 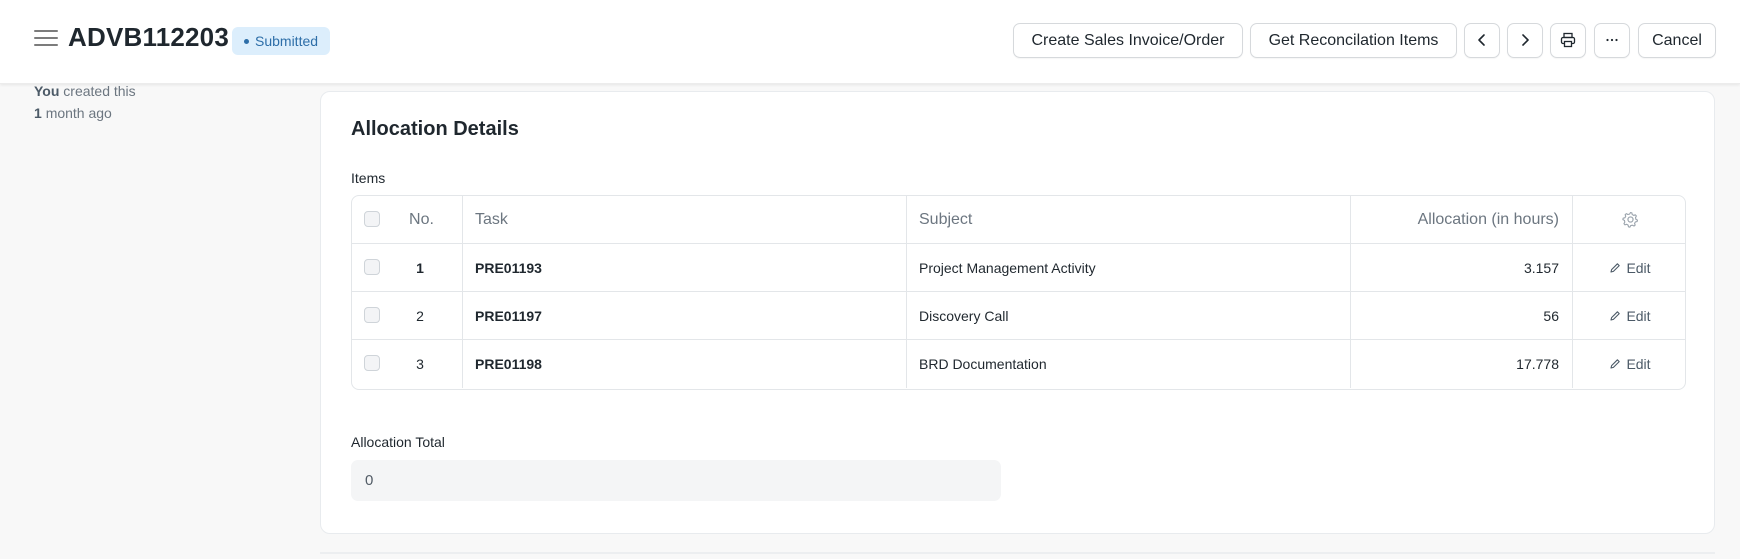 I want to click on creation-action: created this, so click(x=99, y=91).